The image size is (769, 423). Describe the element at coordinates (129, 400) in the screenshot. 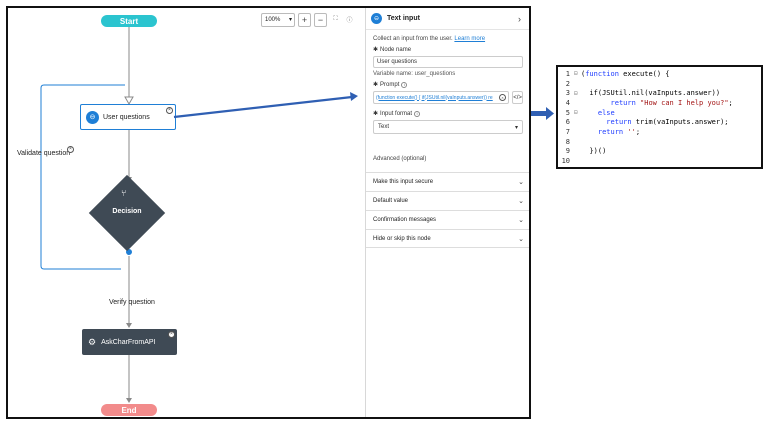

I see `arrow-into-end` at that location.